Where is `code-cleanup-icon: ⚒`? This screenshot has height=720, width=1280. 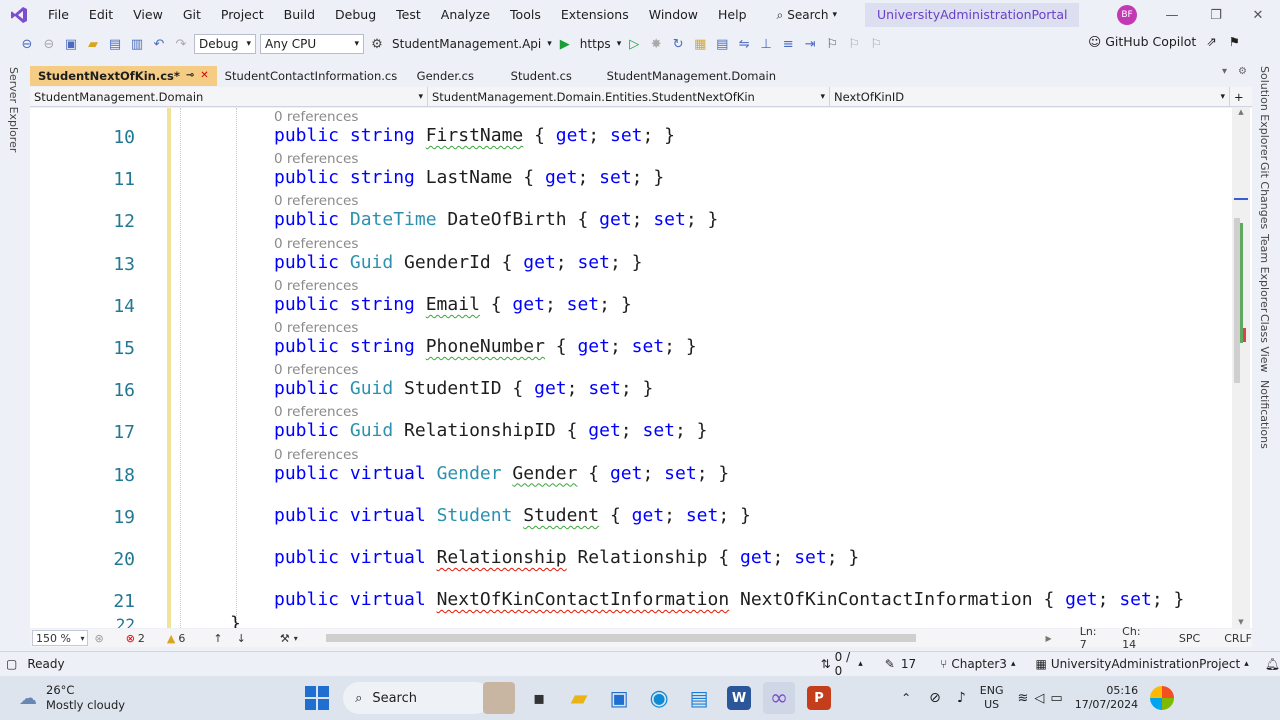
code-cleanup-icon: ⚒ is located at coordinates (285, 638).